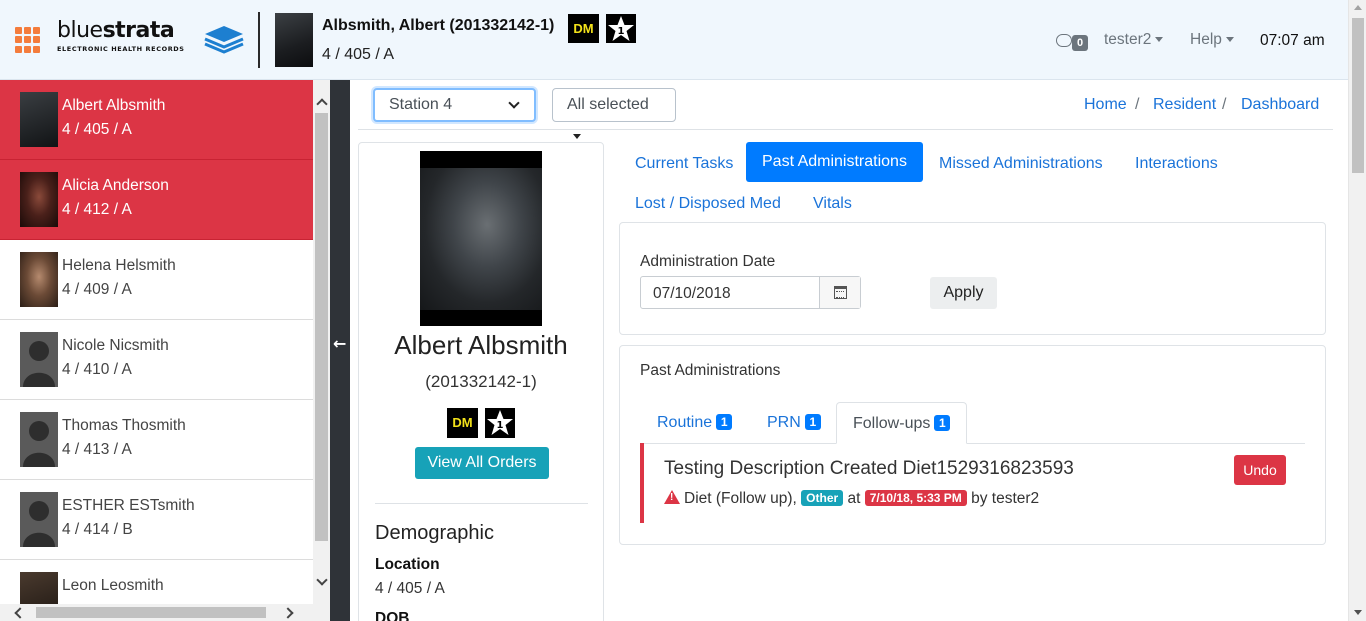 This screenshot has height=621, width=1366. What do you see at coordinates (113, 585) in the screenshot?
I see `resident-name: Leon Leosmith` at bounding box center [113, 585].